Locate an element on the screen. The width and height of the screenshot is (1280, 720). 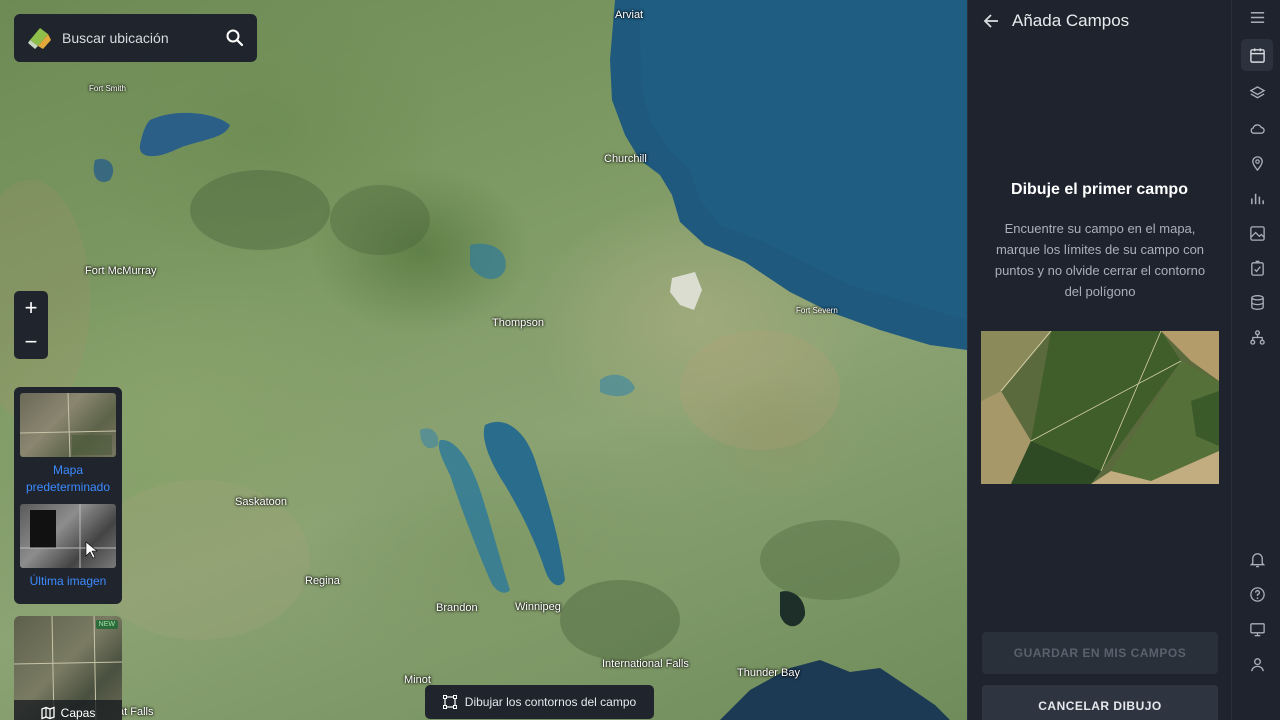
search-bar: Buscar ubicación is located at coordinates (135, 38).